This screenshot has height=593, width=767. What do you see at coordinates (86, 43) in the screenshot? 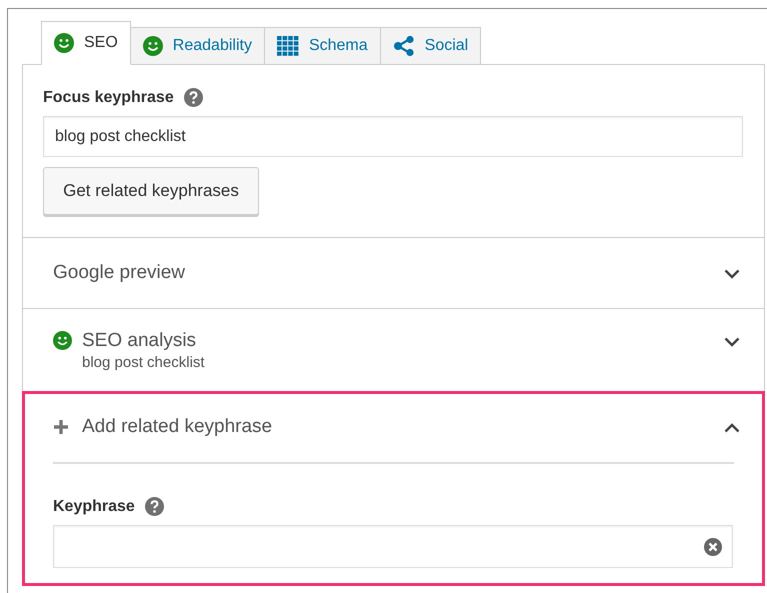
I see `tab: SEO` at bounding box center [86, 43].